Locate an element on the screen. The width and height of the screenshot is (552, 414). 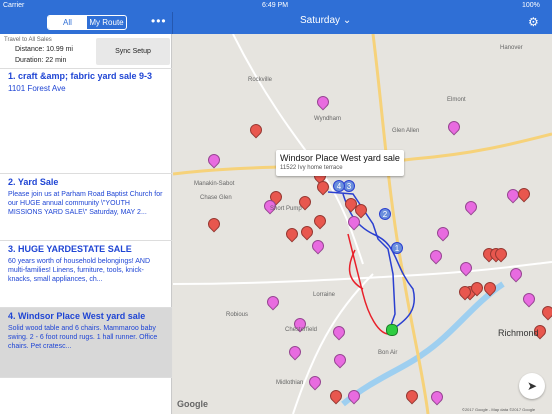
place-label: Midlothian is located at coordinates (290, 383).